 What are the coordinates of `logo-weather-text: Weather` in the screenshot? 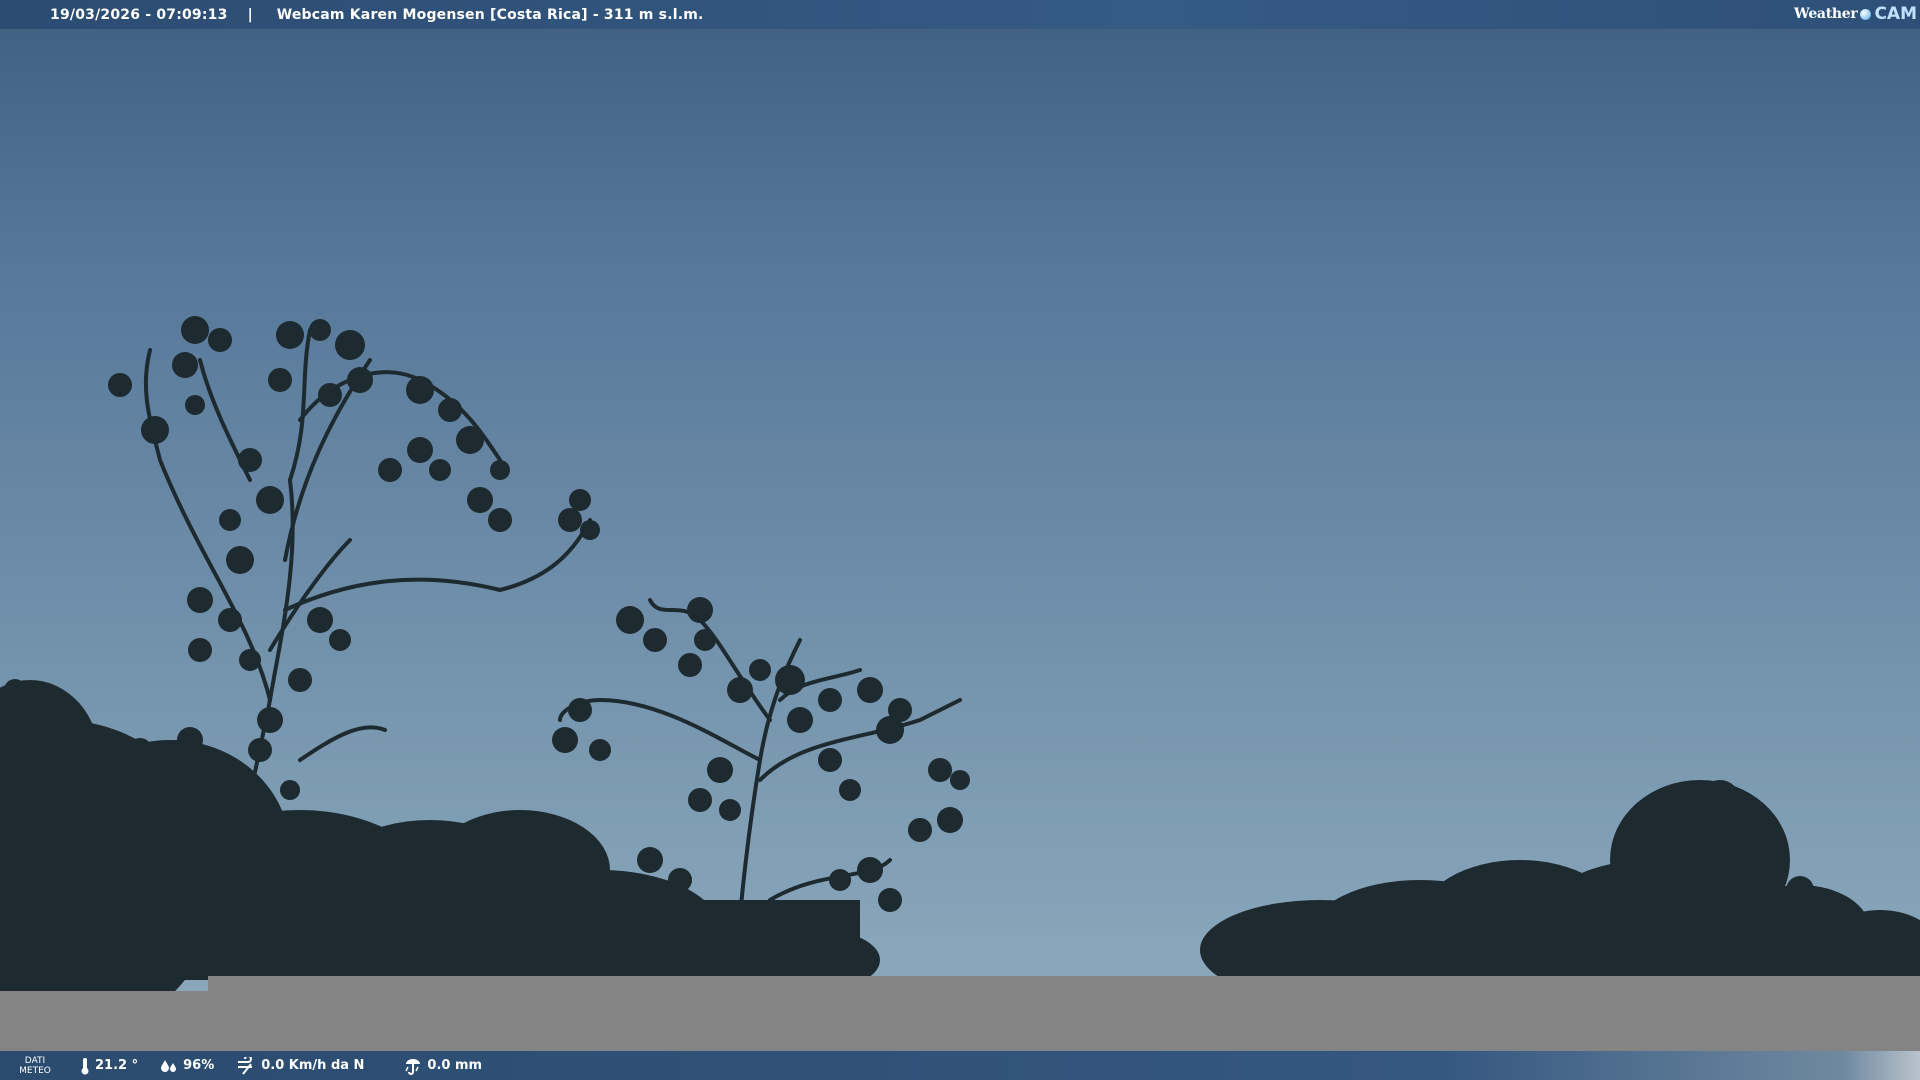 It's located at (1826, 14).